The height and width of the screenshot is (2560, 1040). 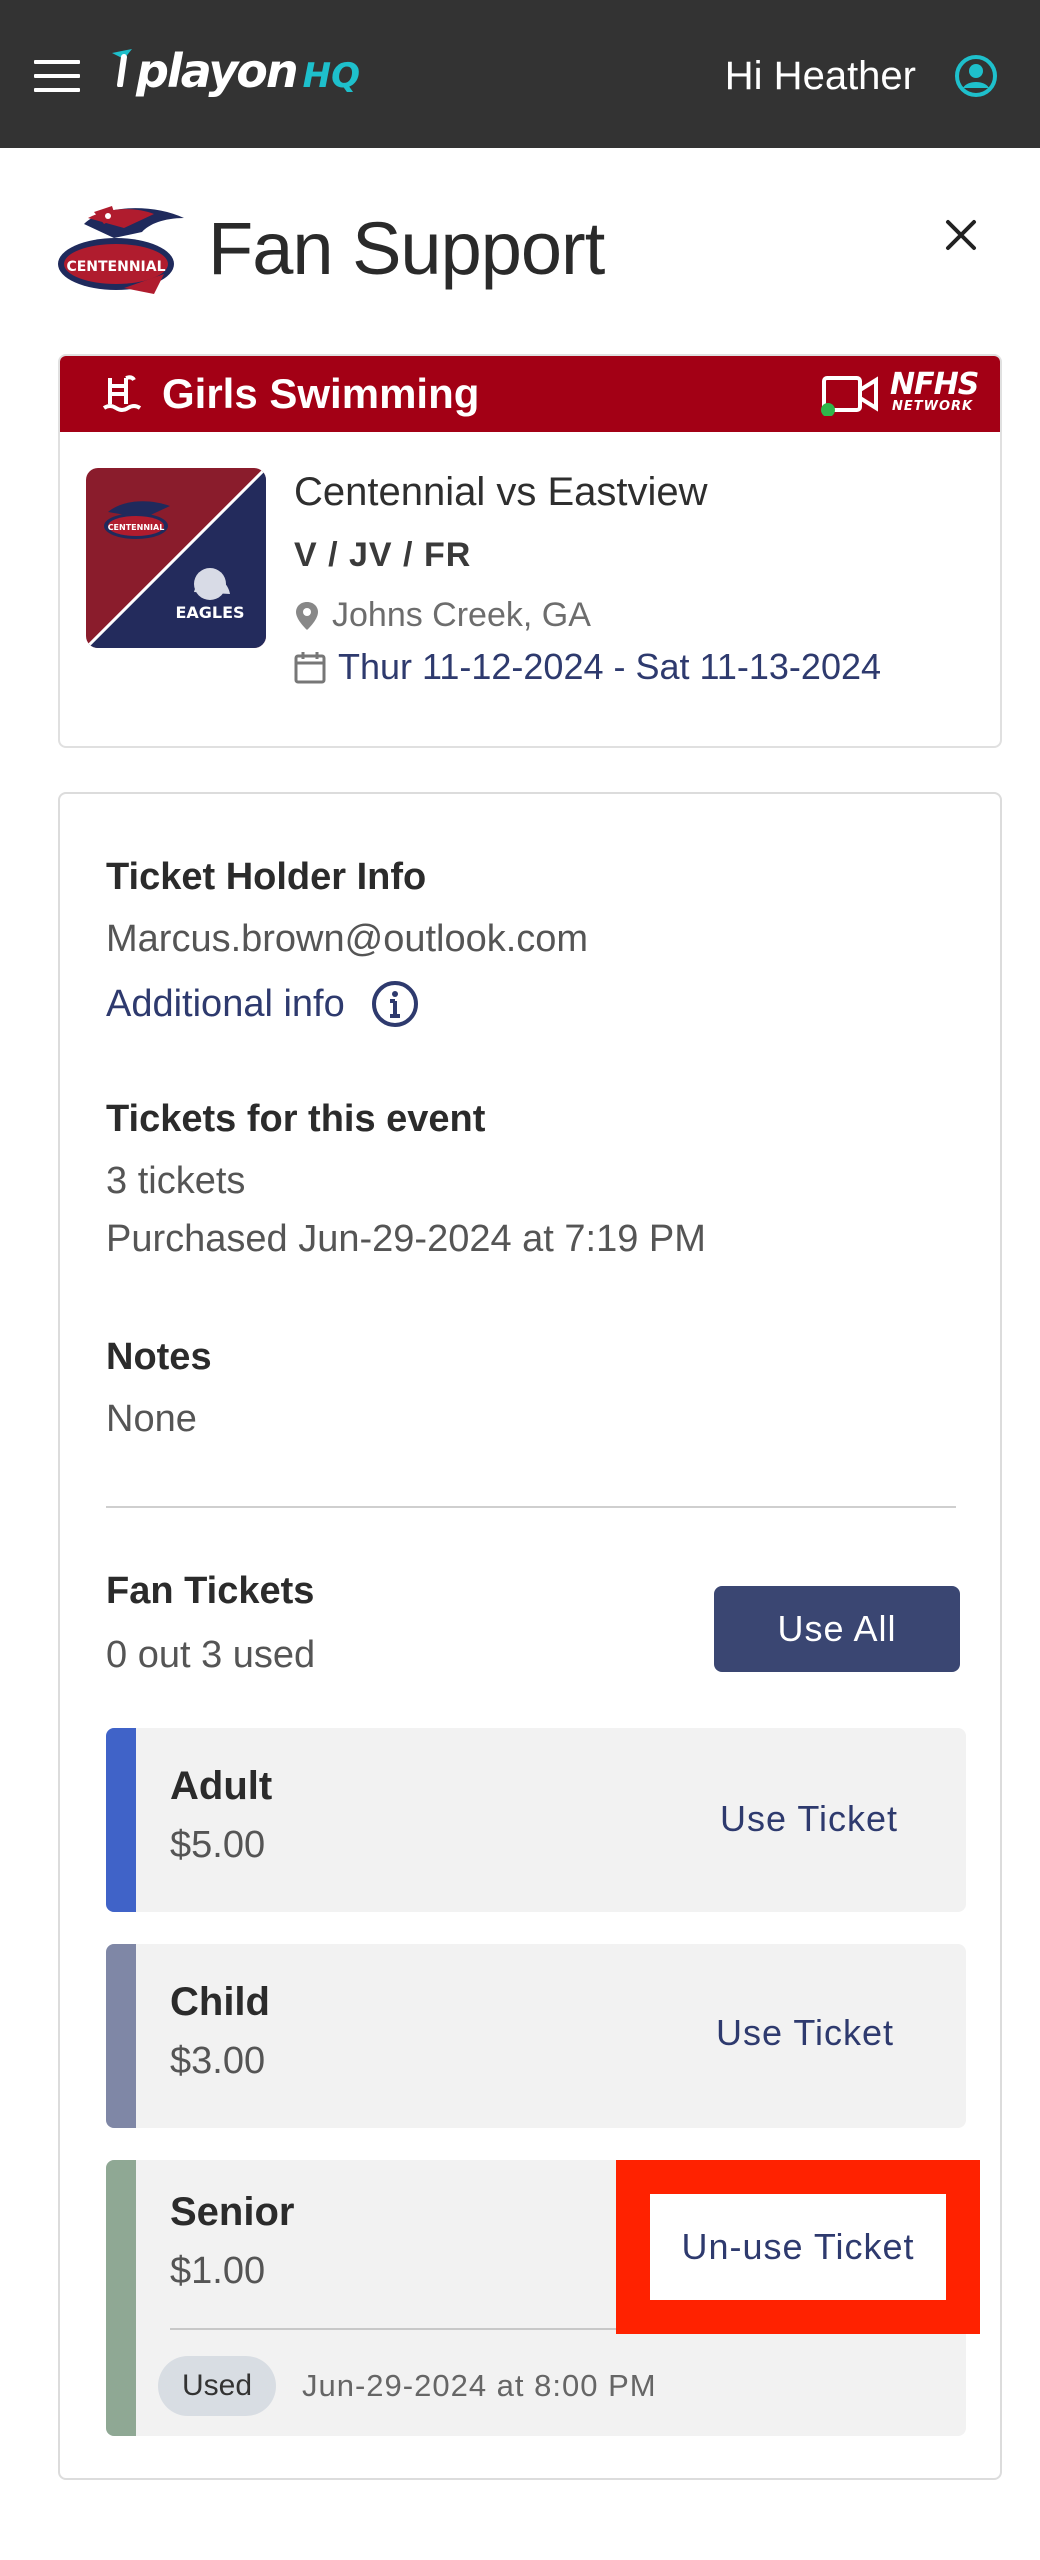 I want to click on event-dates-text: Thur 11-12-2024 - Sat 11-13-2024, so click(x=610, y=666).